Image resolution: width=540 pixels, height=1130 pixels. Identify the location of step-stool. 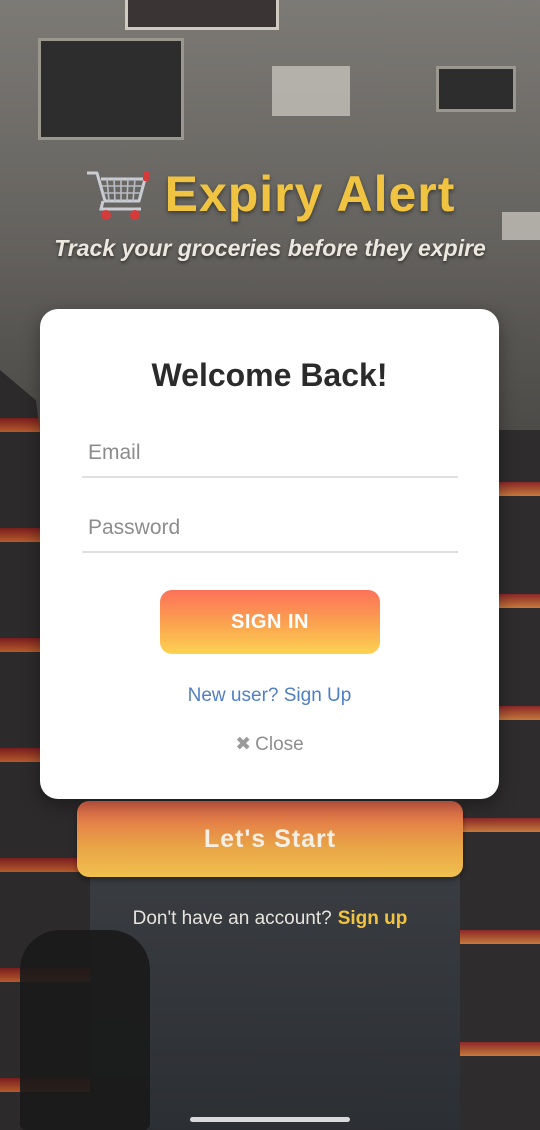
(85, 1030).